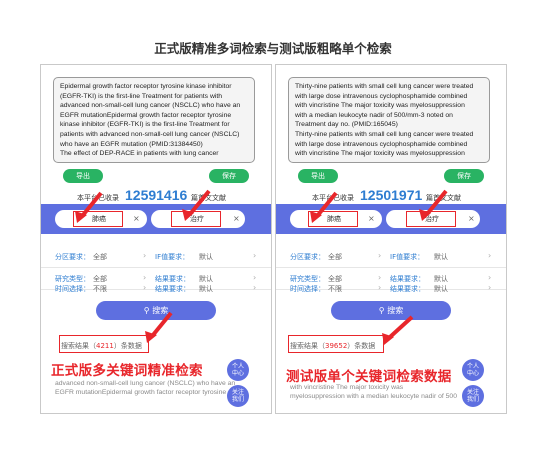 This screenshot has width=546, height=458. What do you see at coordinates (273, 48) in the screenshot?
I see `page-title: 正式版精准多词检索与测试版粗略单个检索` at bounding box center [273, 48].